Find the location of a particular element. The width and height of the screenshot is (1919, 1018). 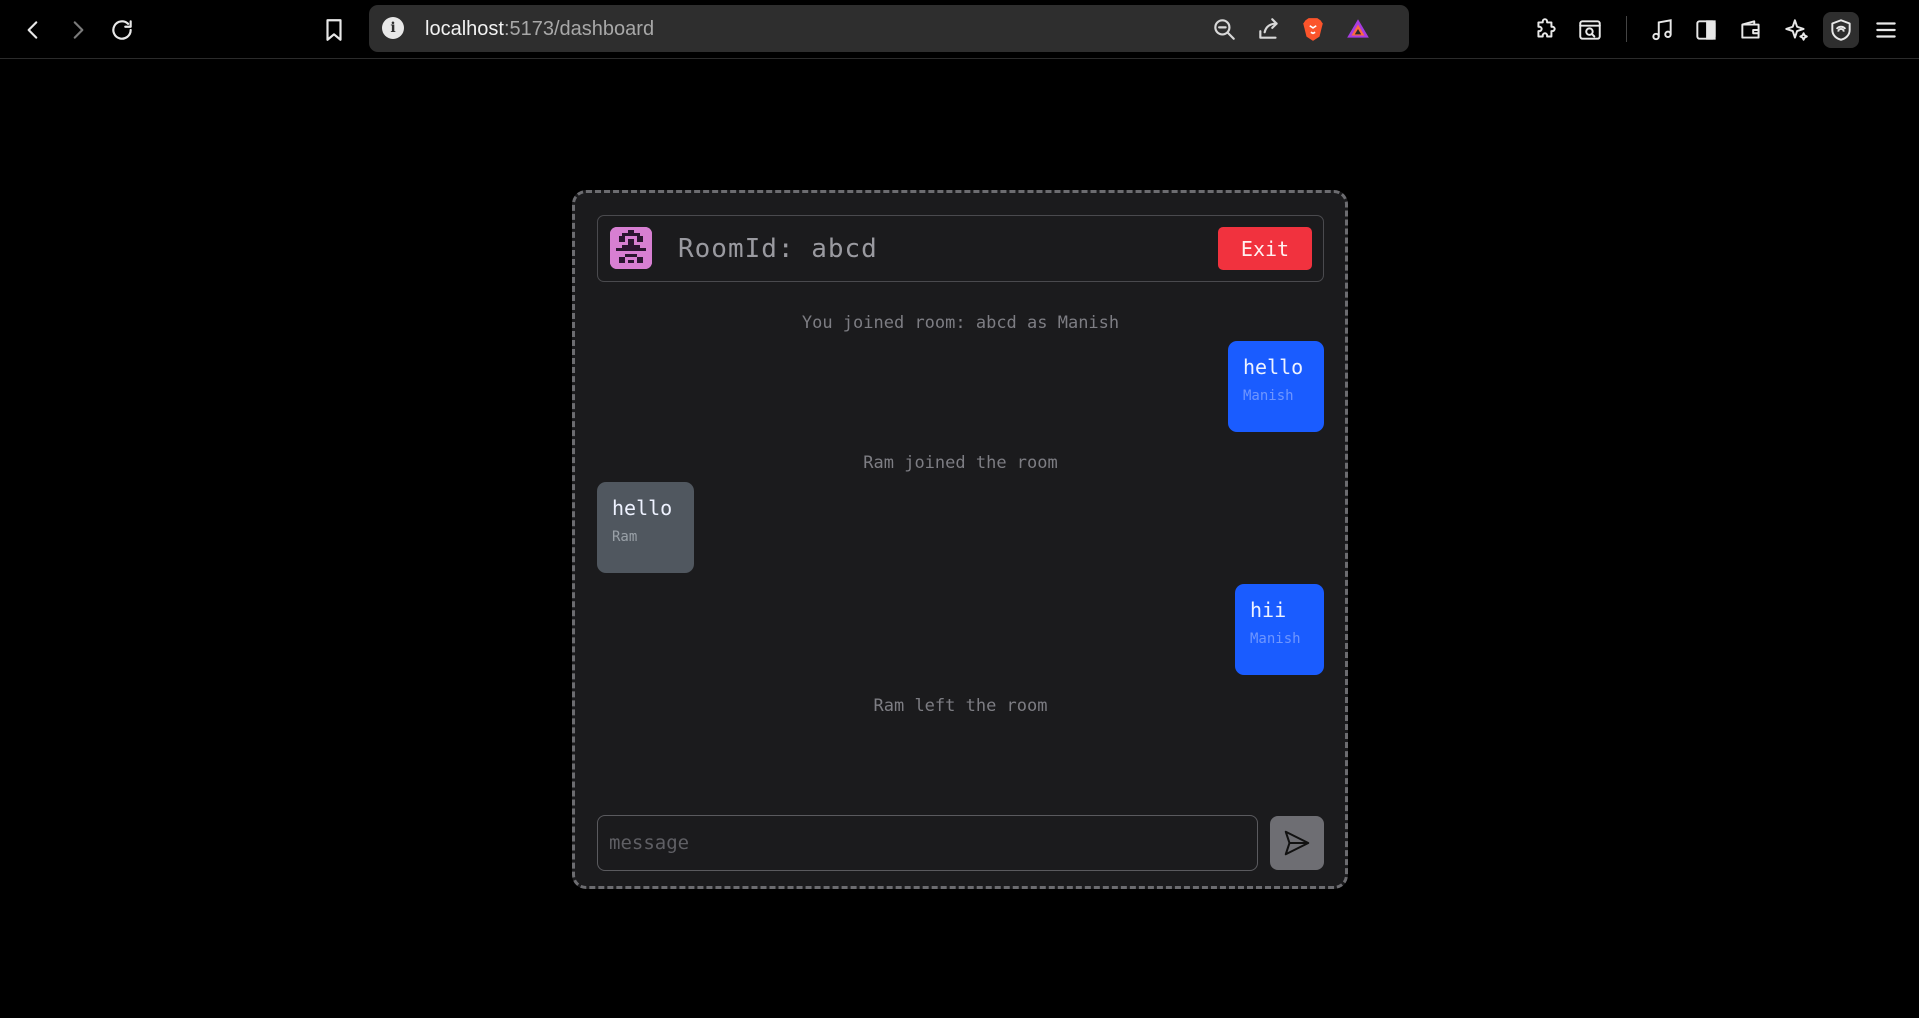

hamburger-menu-icon is located at coordinates (1886, 30).